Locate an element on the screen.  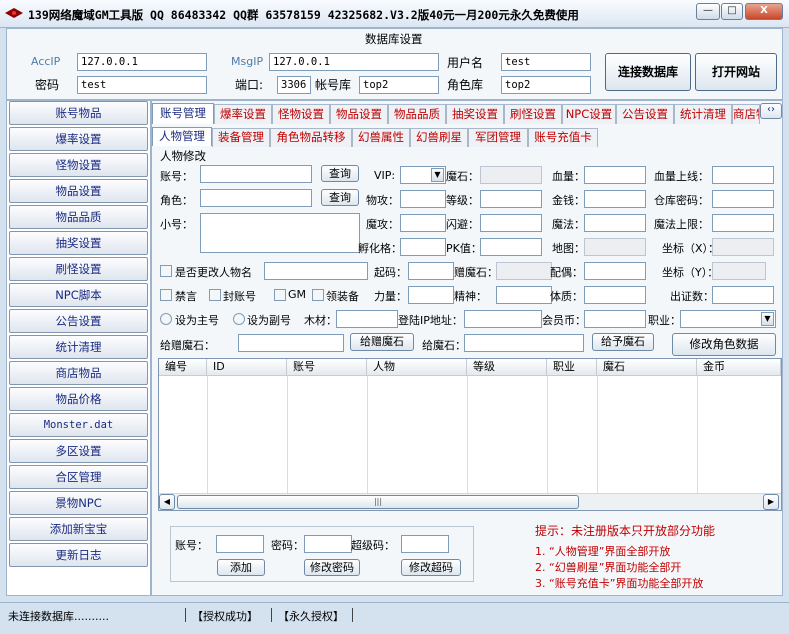
give-magic-button: 给予魔石 is located at coordinates (623, 342).